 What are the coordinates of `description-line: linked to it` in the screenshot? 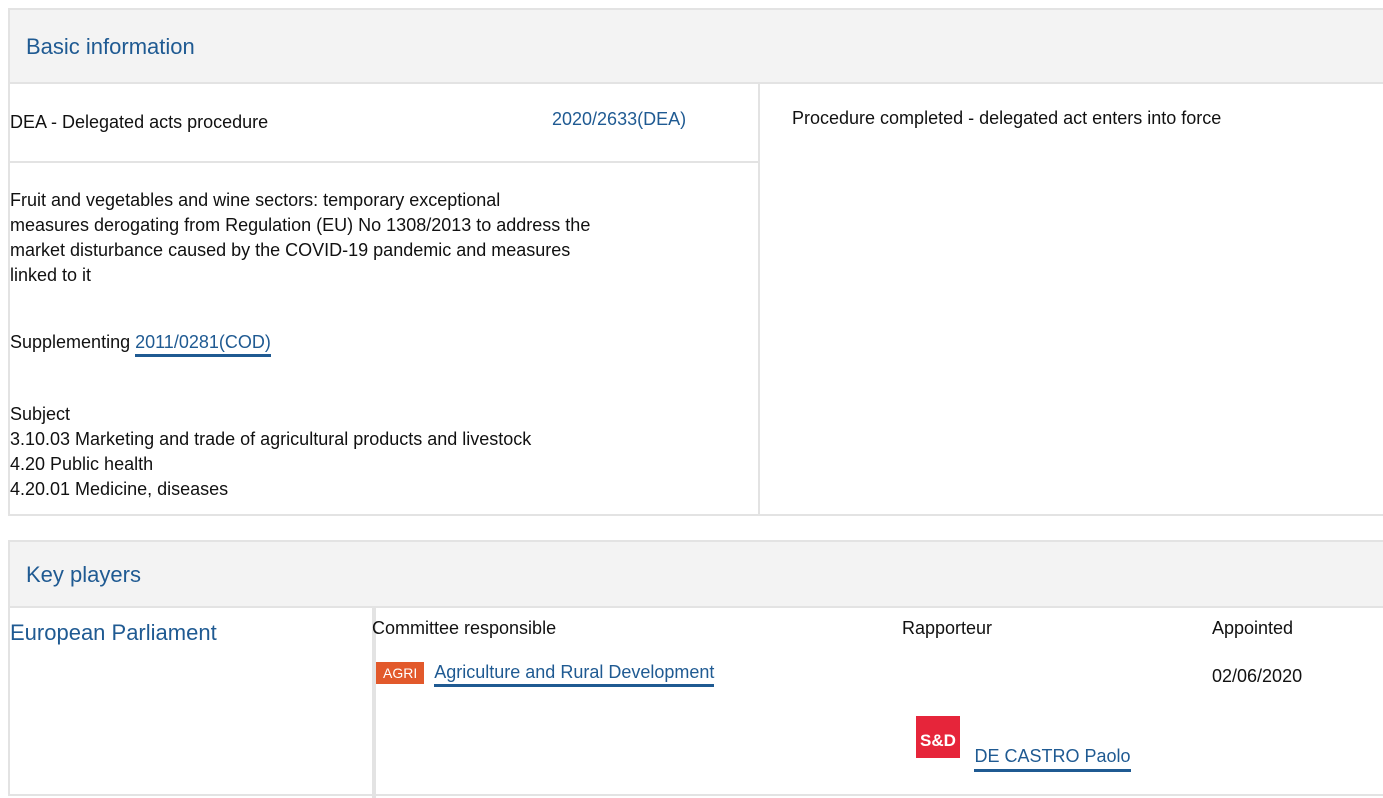 It's located at (51, 275).